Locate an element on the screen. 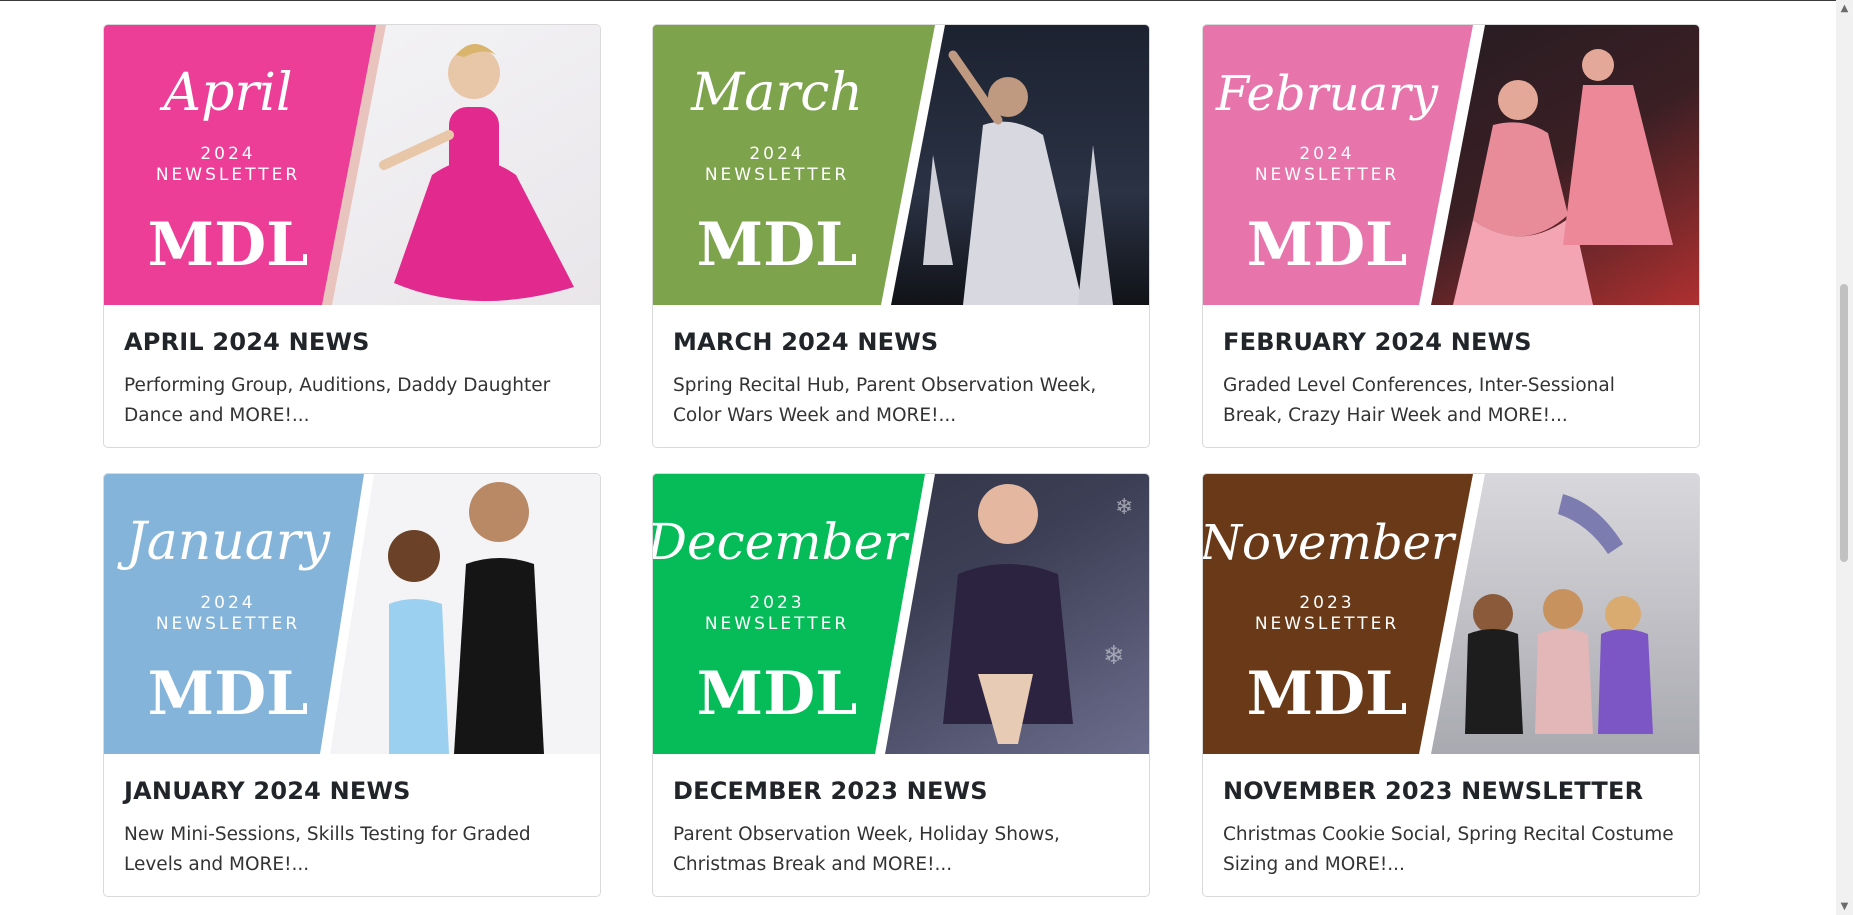 The width and height of the screenshot is (1853, 915). banner-month: December is located at coordinates (781, 542).